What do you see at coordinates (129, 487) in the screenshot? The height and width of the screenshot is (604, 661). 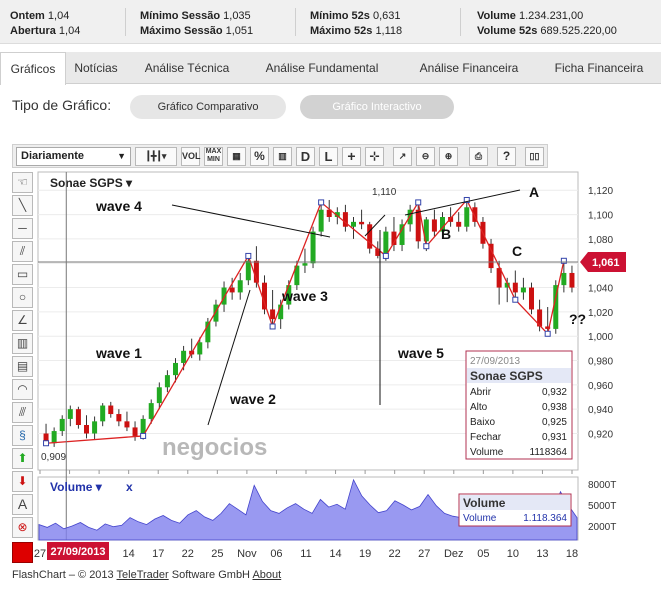 I see `volume-close-icon: x` at bounding box center [129, 487].